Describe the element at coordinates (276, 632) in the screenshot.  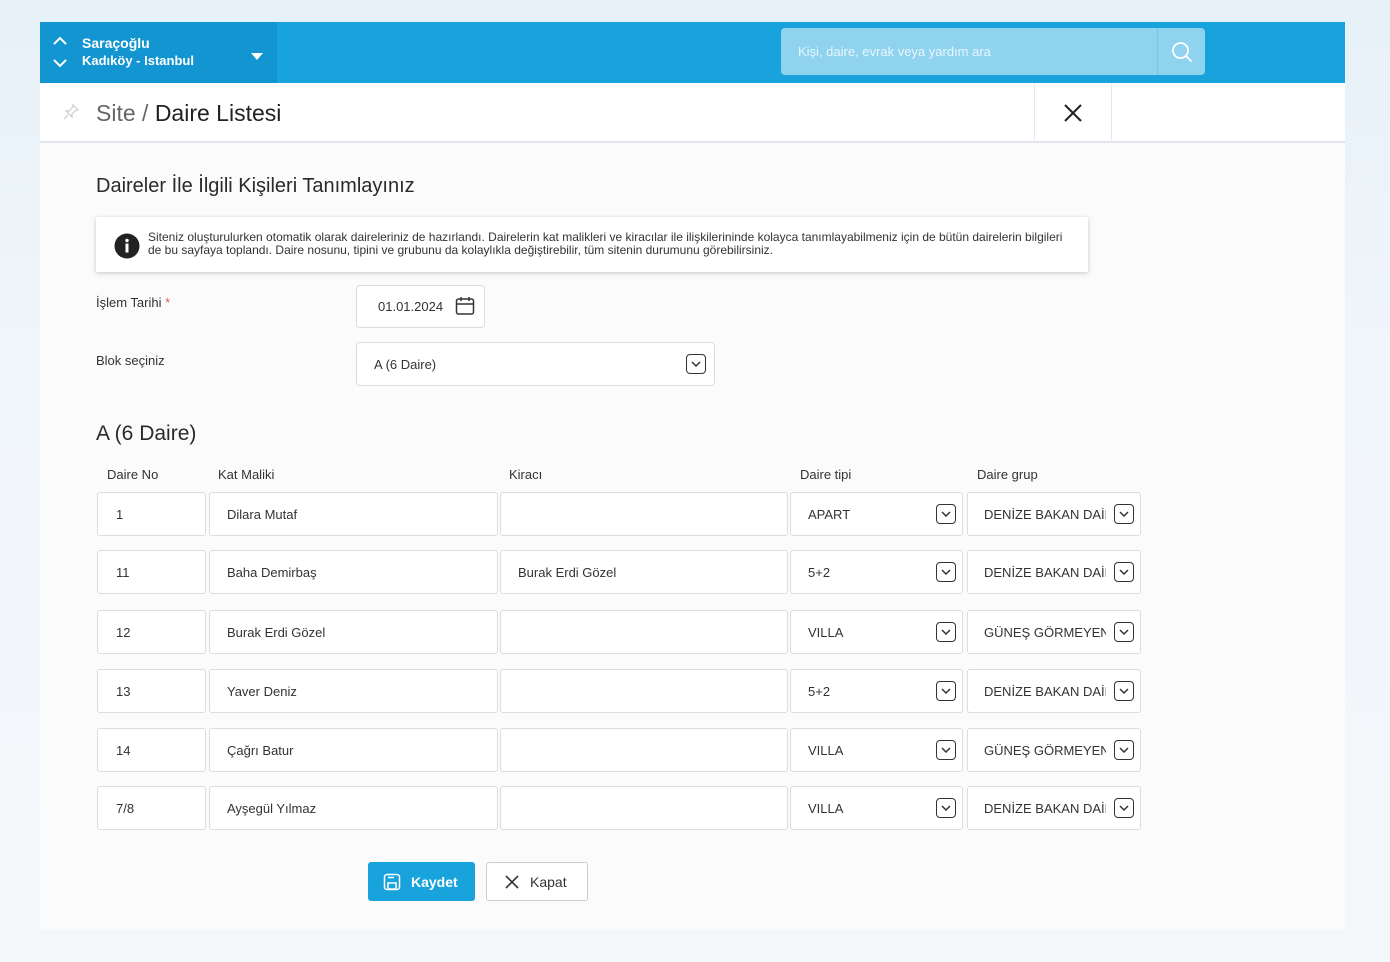
I see `row-2-owner-value: Burak Erdi Gözel` at that location.